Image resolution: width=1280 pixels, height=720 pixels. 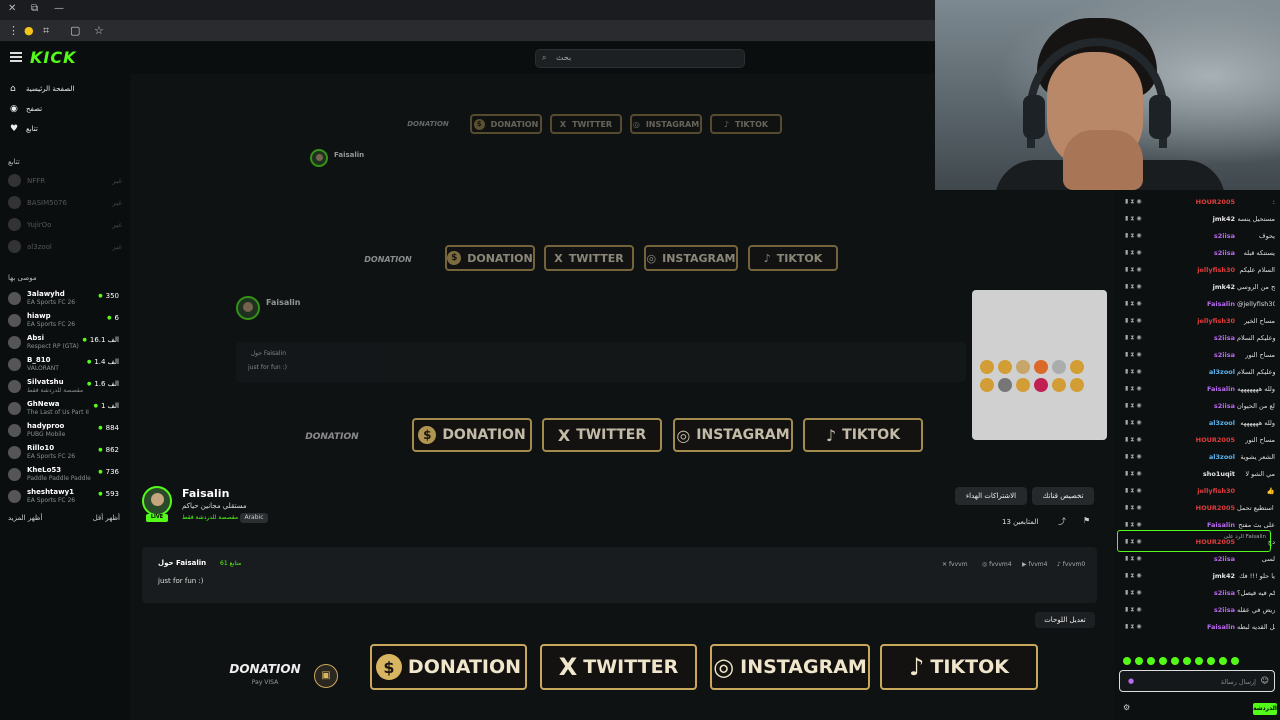 I want to click on panel-twitter-mid: X TWITTER, so click(x=602, y=435).